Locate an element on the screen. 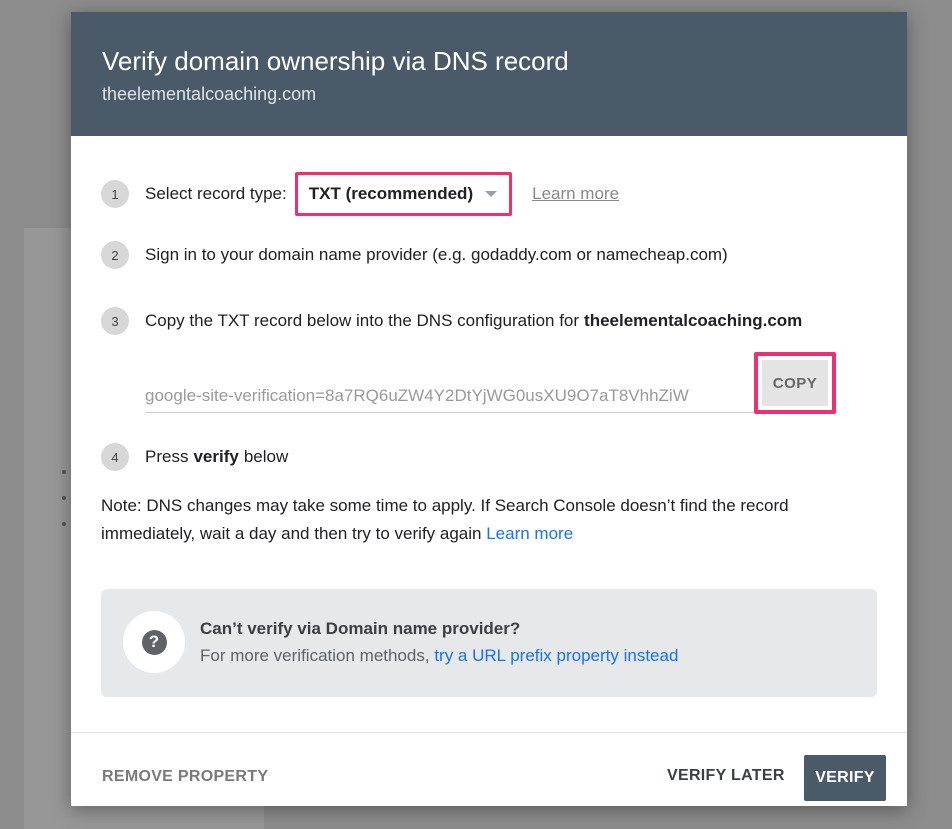 The height and width of the screenshot is (829, 952). dialog-title: Verify domain ownership via DNS record is located at coordinates (335, 61).